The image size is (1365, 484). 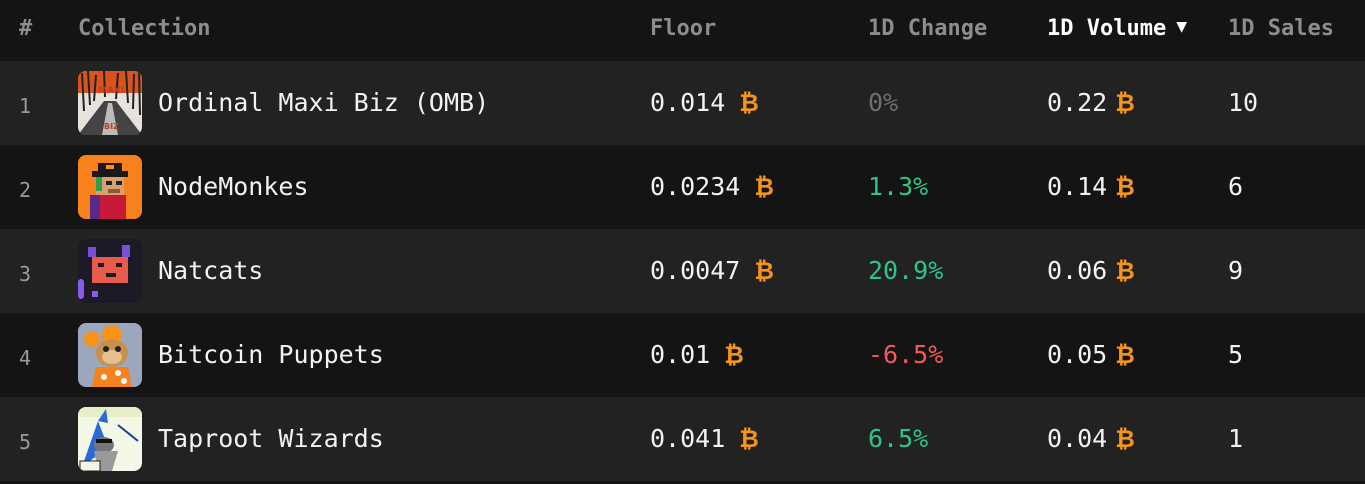 What do you see at coordinates (695, 186) in the screenshot?
I see `floor-value: 0.0234` at bounding box center [695, 186].